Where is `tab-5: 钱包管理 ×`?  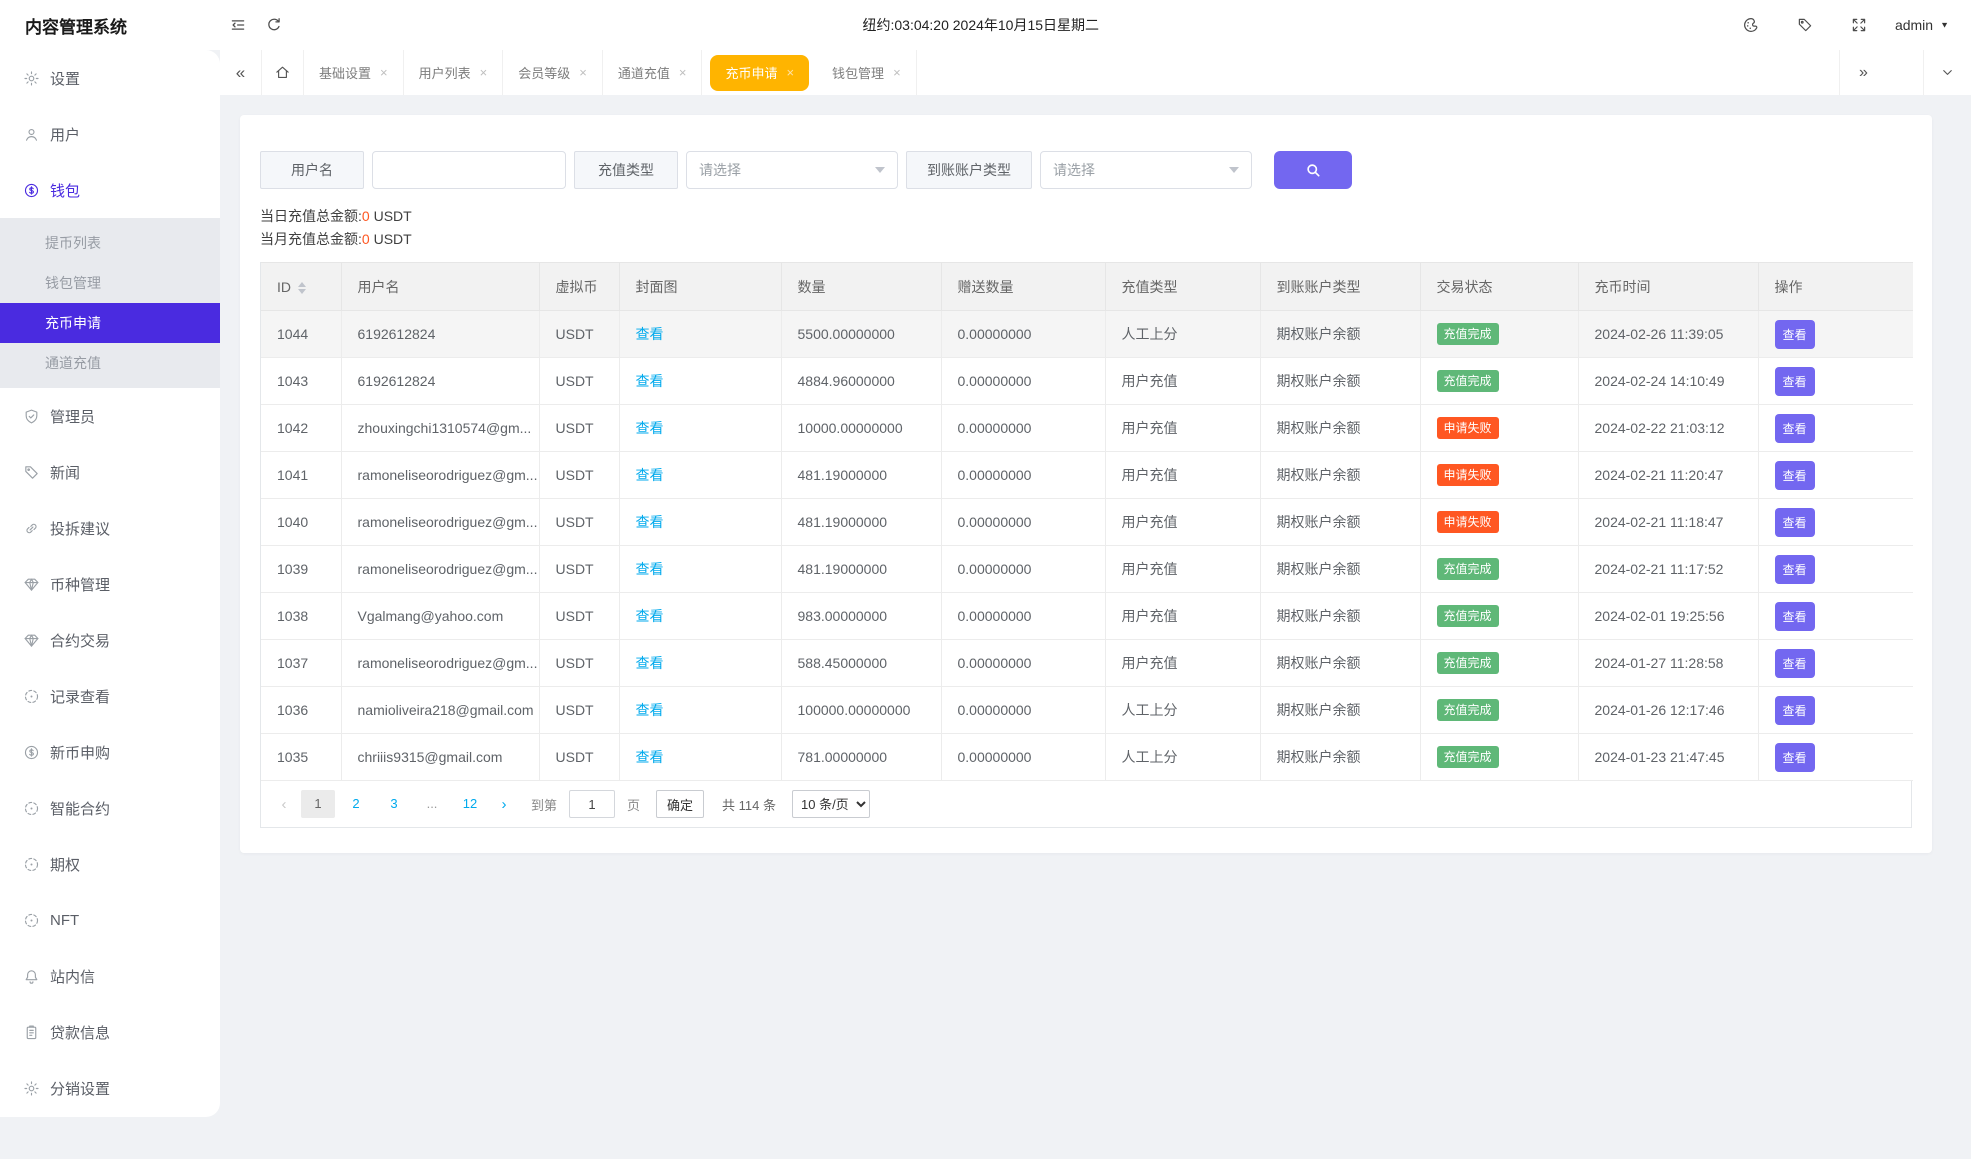 tab-5: 钱包管理 × is located at coordinates (867, 72).